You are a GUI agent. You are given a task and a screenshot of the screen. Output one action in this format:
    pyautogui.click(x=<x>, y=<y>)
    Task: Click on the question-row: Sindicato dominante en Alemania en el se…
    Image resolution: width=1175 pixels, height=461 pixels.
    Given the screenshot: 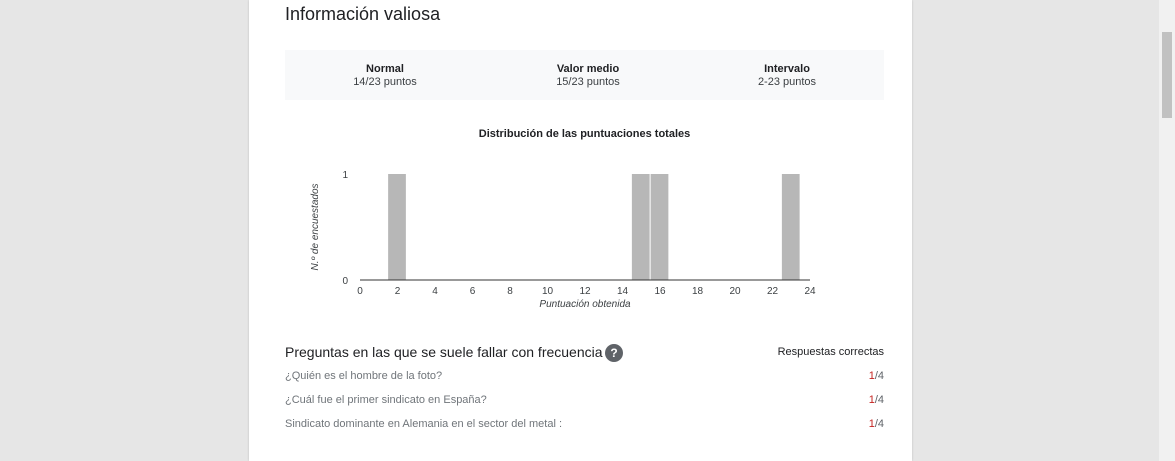 What is the action you would take?
    pyautogui.click(x=584, y=425)
    